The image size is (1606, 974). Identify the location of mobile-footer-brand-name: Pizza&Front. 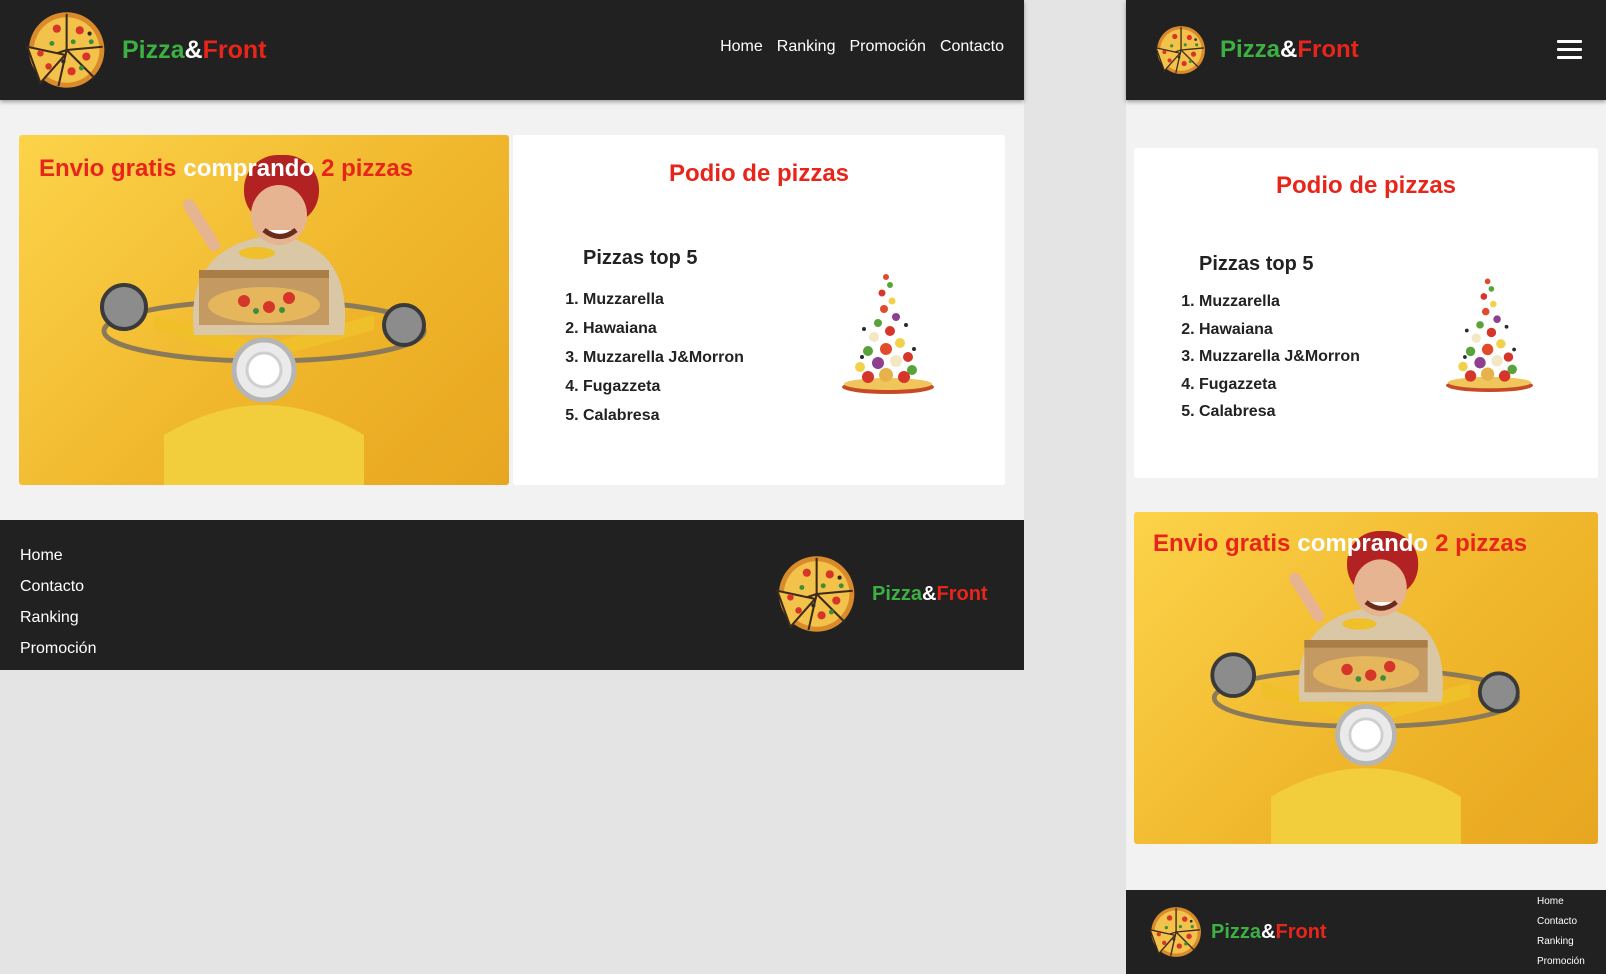
(1269, 932).